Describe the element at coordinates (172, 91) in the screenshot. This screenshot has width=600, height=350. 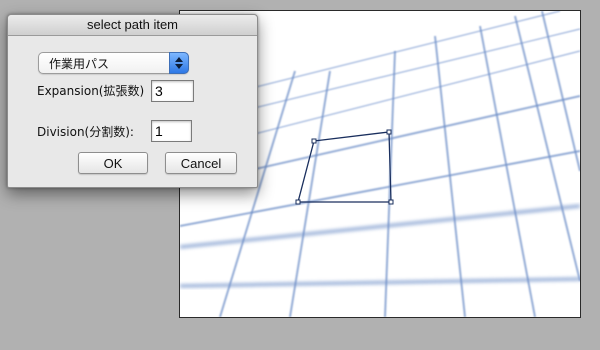
I see `expansion-input: 3` at that location.